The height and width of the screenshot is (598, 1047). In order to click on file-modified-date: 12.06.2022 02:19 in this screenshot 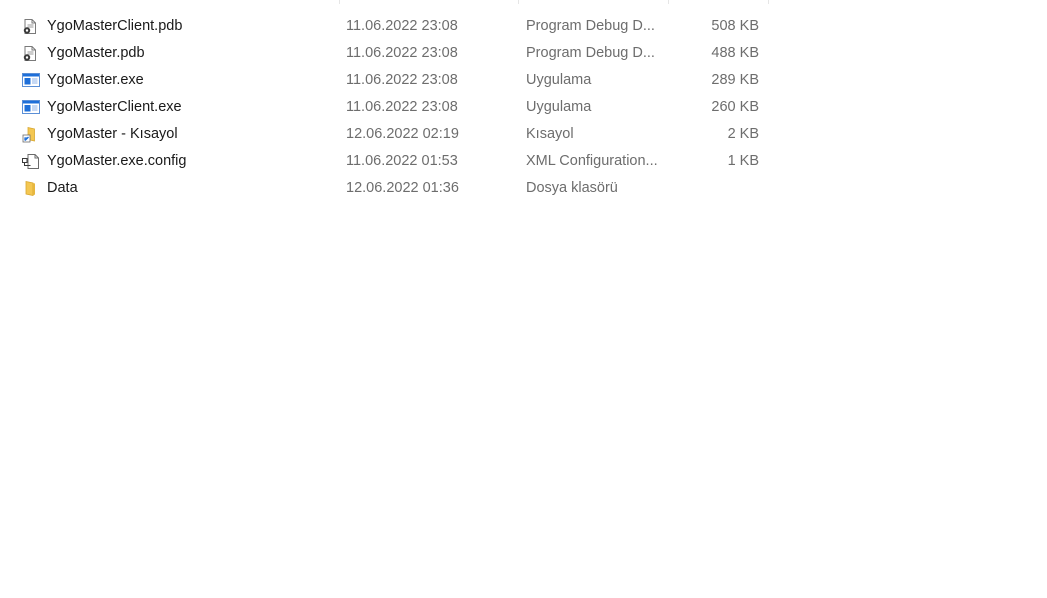, I will do `click(402, 134)`.